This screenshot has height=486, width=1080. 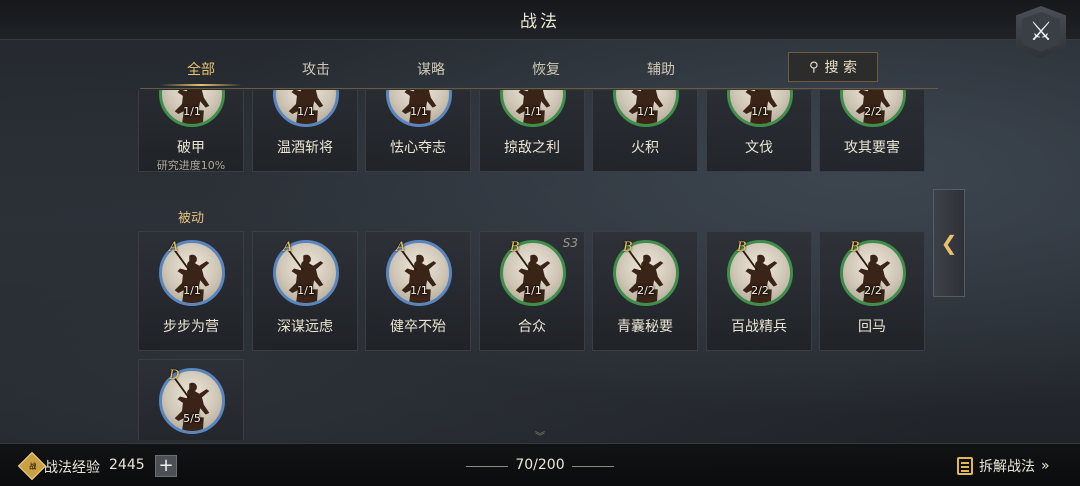 I want to click on section-label-passive: 被动, so click(x=190, y=218).